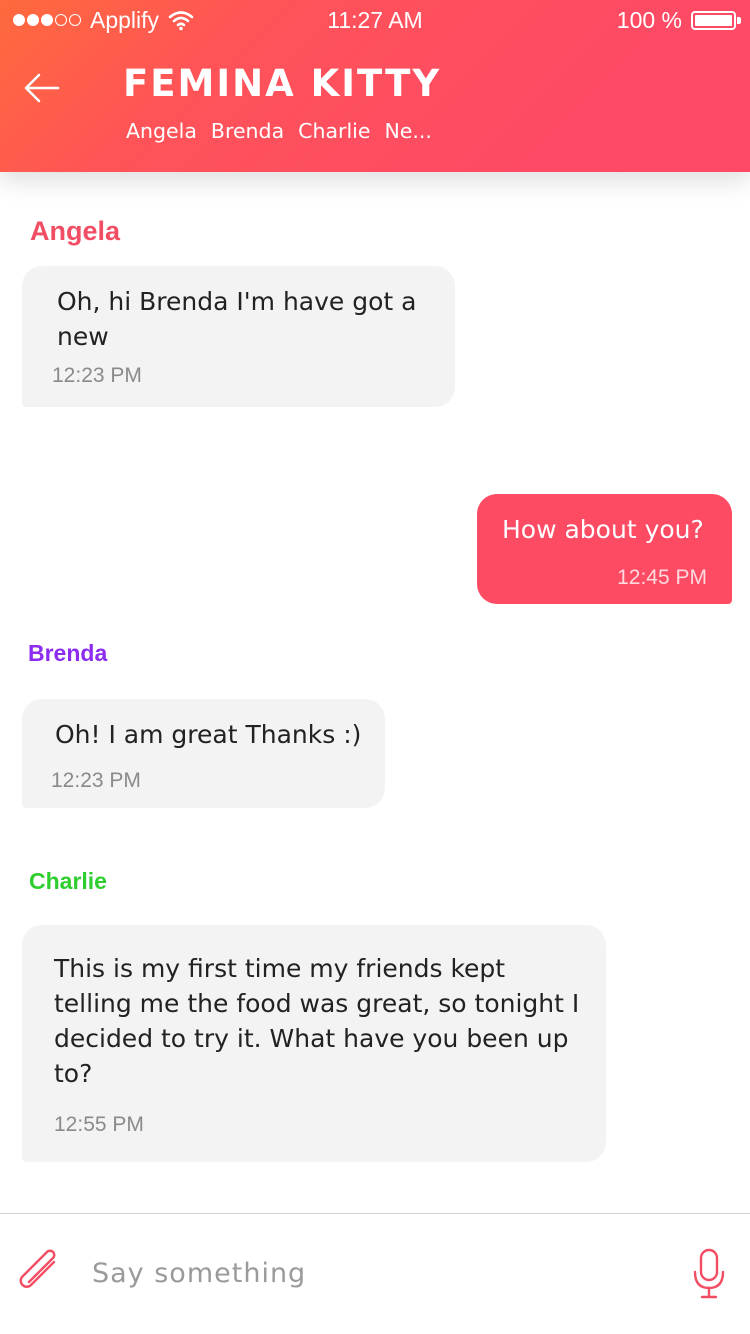  Describe the element at coordinates (68, 881) in the screenshot. I see `sender-name: Charlie` at that location.